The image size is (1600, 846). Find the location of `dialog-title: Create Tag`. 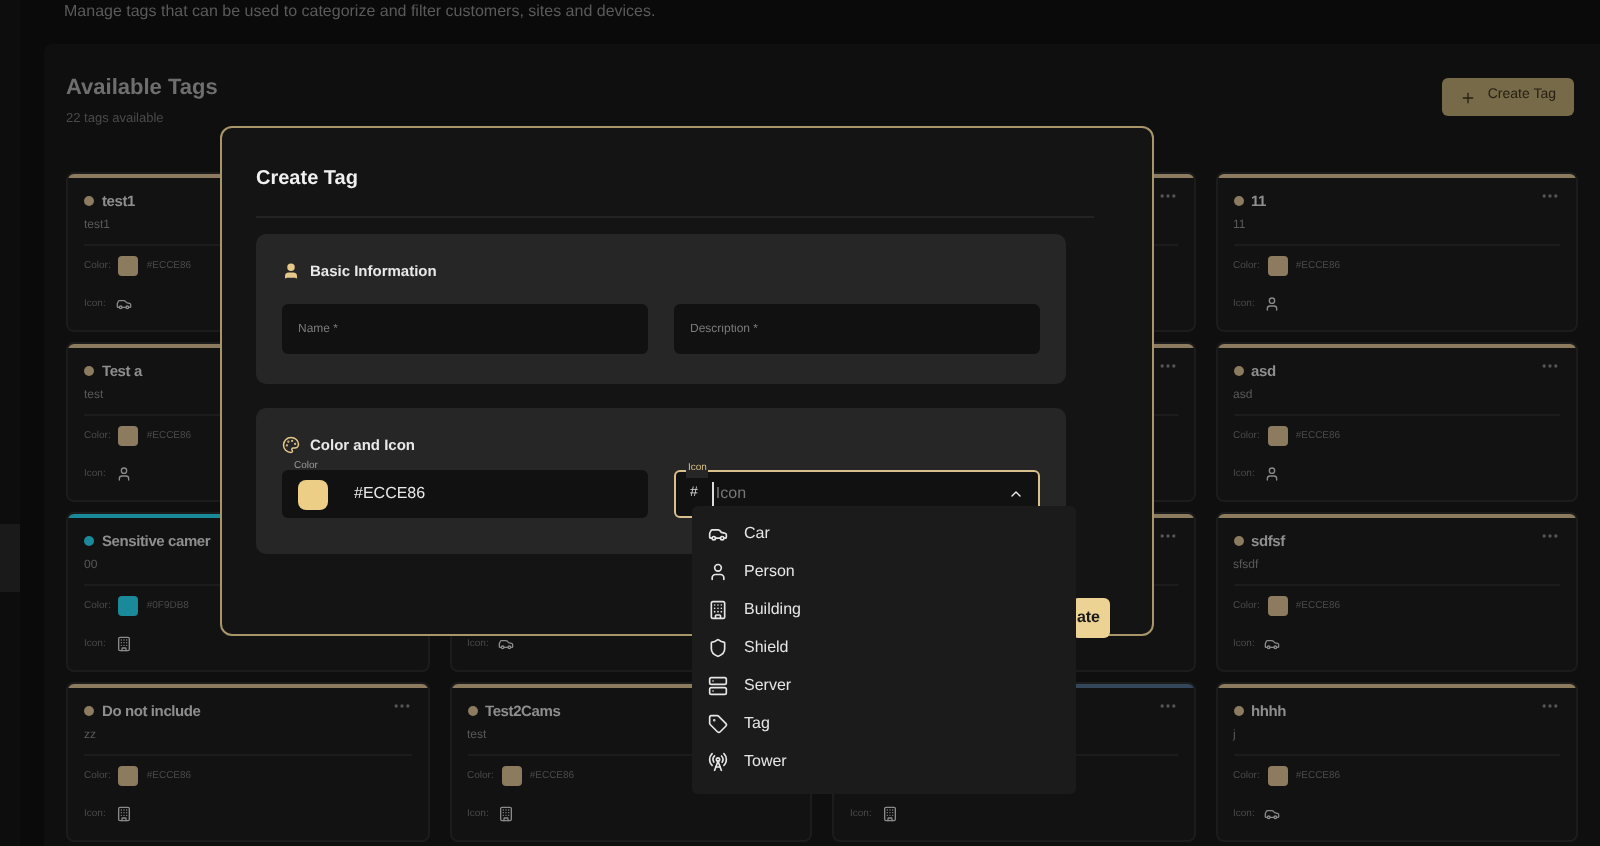

dialog-title: Create Tag is located at coordinates (307, 179).